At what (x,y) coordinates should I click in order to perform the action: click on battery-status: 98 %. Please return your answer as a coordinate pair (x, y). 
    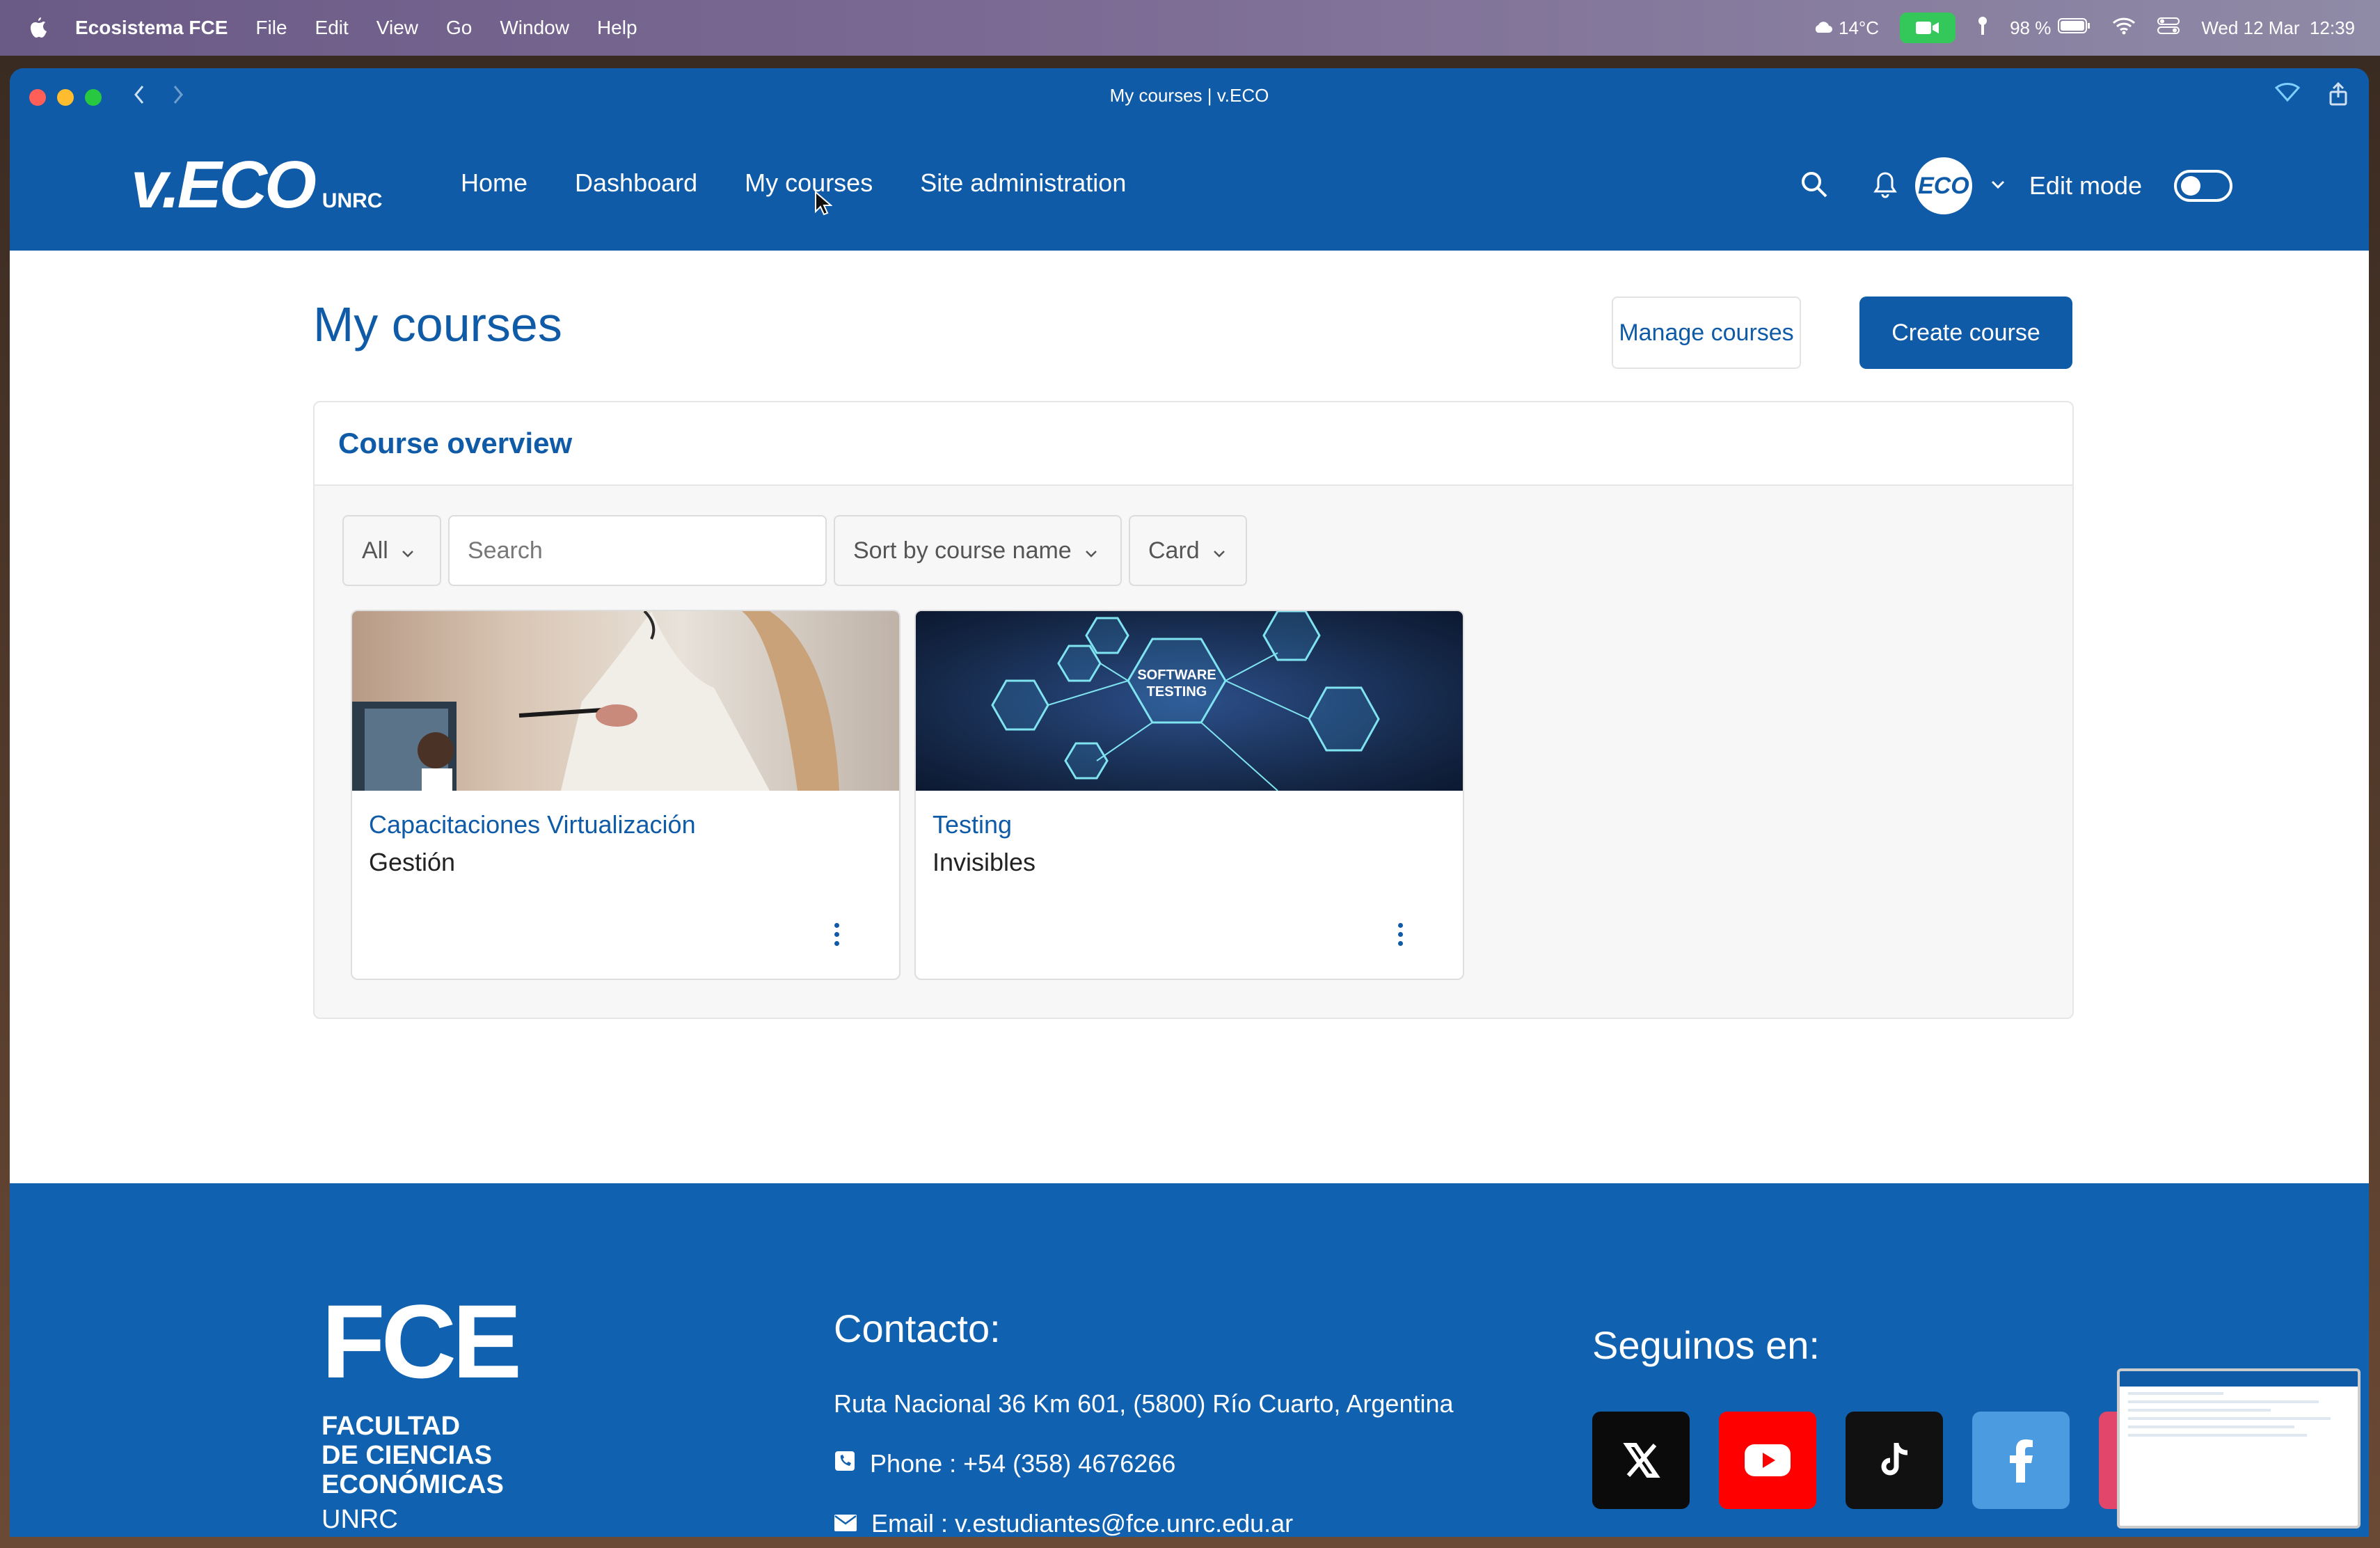
    Looking at the image, I should click on (2050, 28).